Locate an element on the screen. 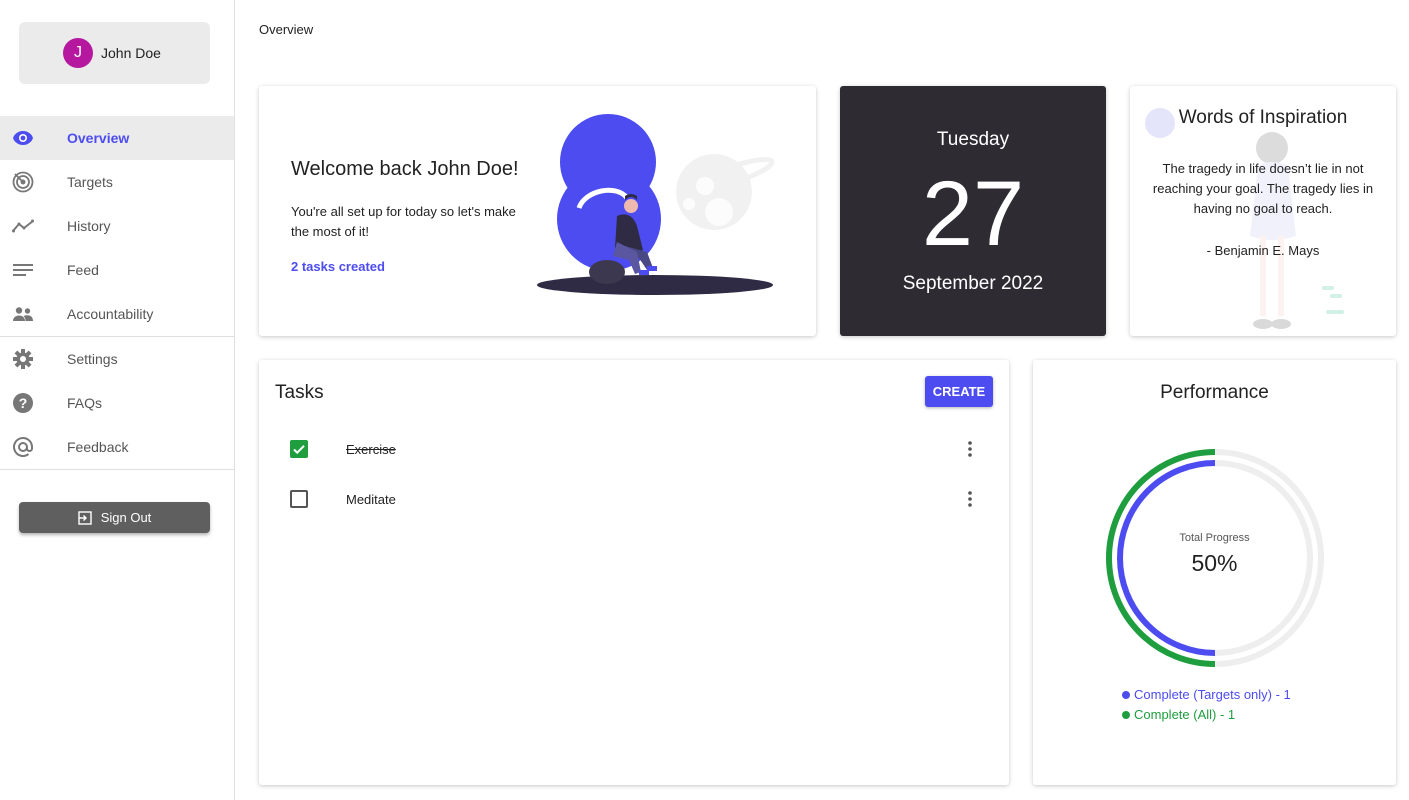 Image resolution: width=1409 pixels, height=800 pixels. check-icon is located at coordinates (299, 450).